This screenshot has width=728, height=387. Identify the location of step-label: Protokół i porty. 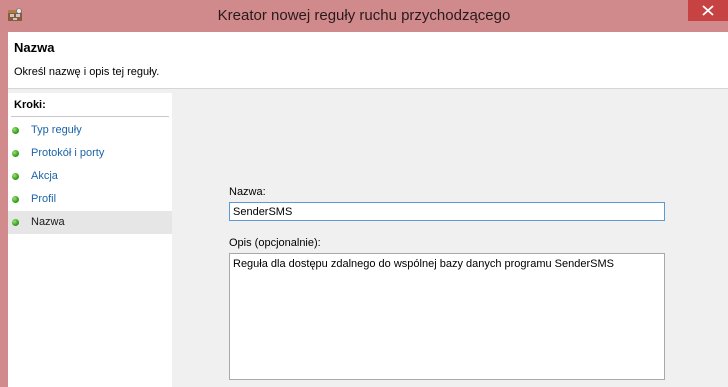
(68, 153).